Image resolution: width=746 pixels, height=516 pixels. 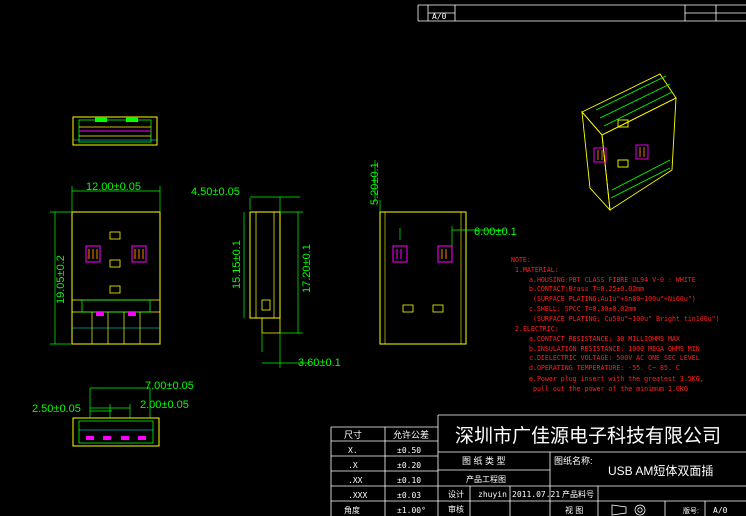 What do you see at coordinates (307, 268) in the screenshot?
I see `side-outer-height-dimension: 17.20±0.1` at bounding box center [307, 268].